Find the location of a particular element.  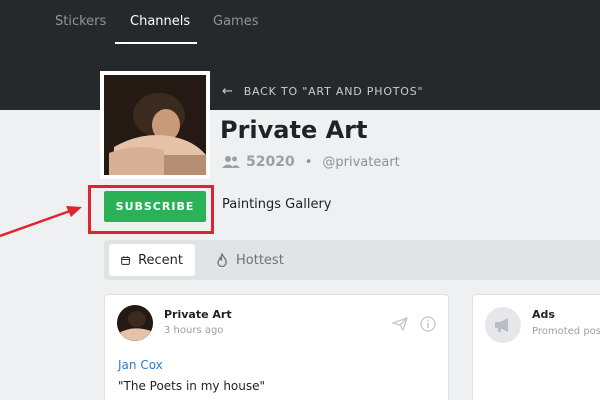

post-timestamp: 3 hours ago is located at coordinates (194, 330).